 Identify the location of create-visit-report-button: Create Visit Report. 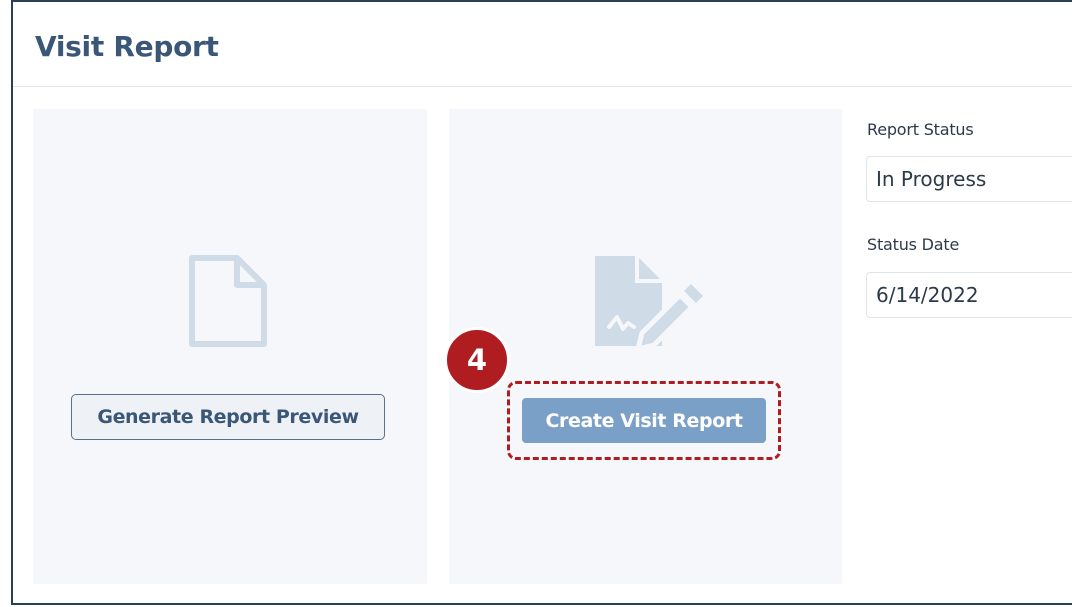
(644, 420).